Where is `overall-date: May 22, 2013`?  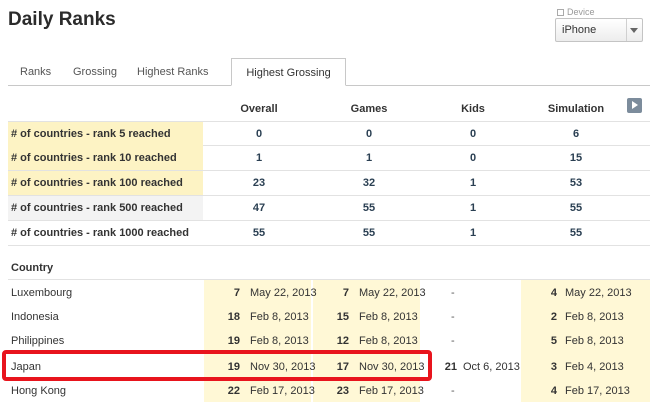
overall-date: May 22, 2013 is located at coordinates (283, 293).